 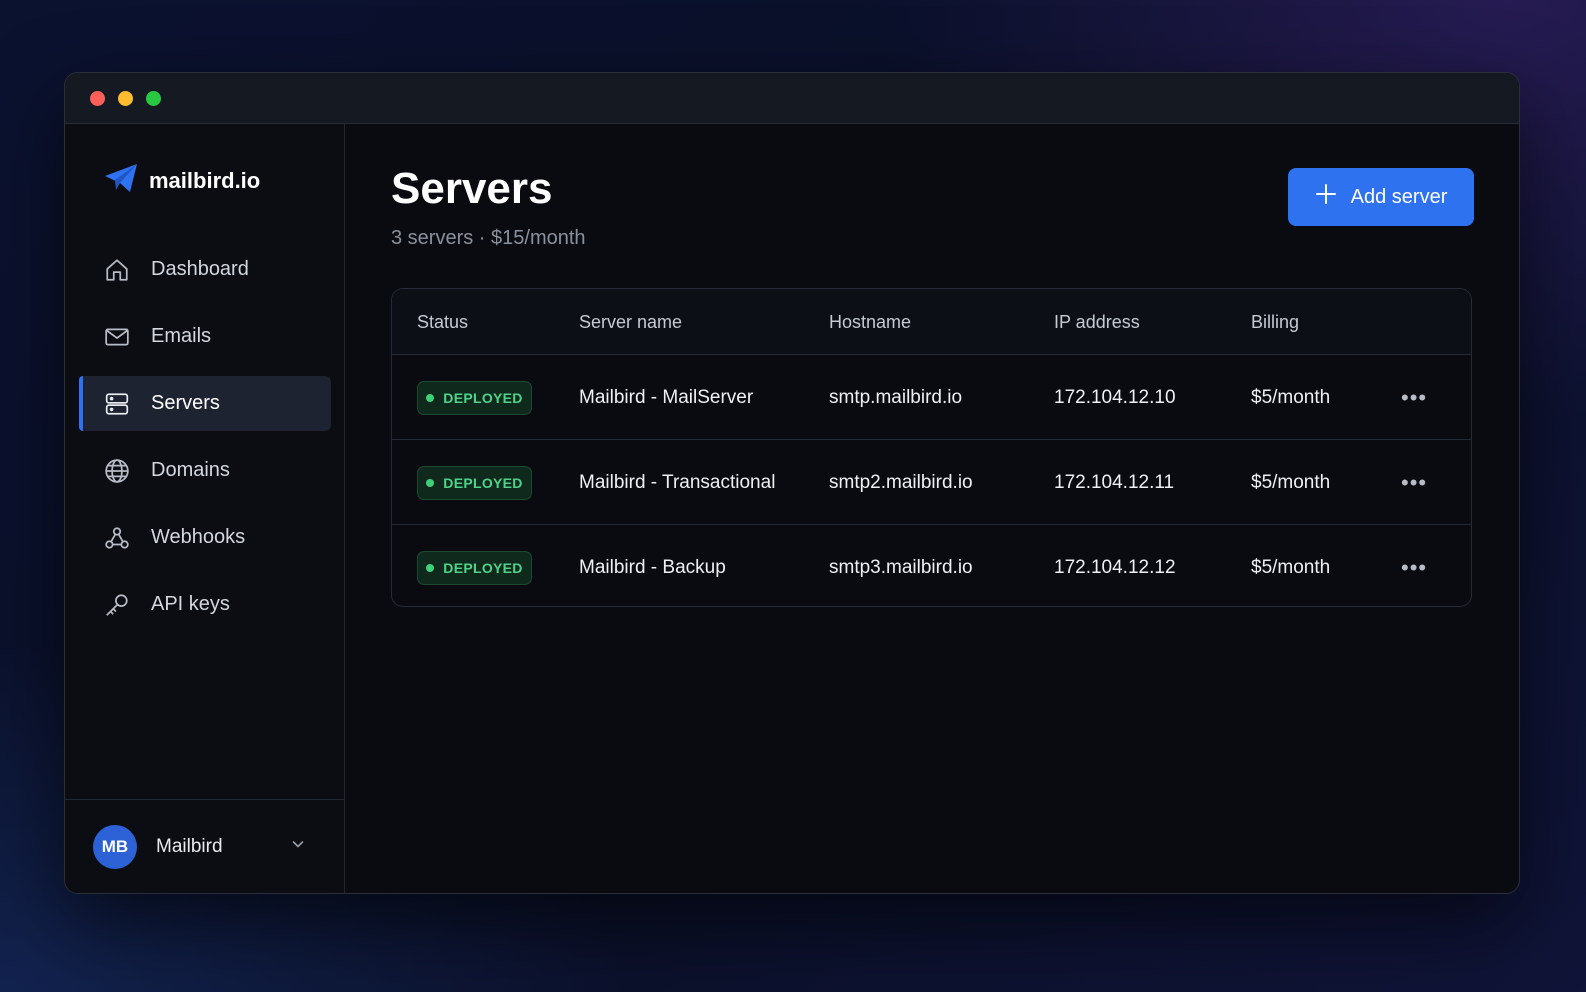 I want to click on sidebar-item-api-keys: API keys, so click(x=205, y=604).